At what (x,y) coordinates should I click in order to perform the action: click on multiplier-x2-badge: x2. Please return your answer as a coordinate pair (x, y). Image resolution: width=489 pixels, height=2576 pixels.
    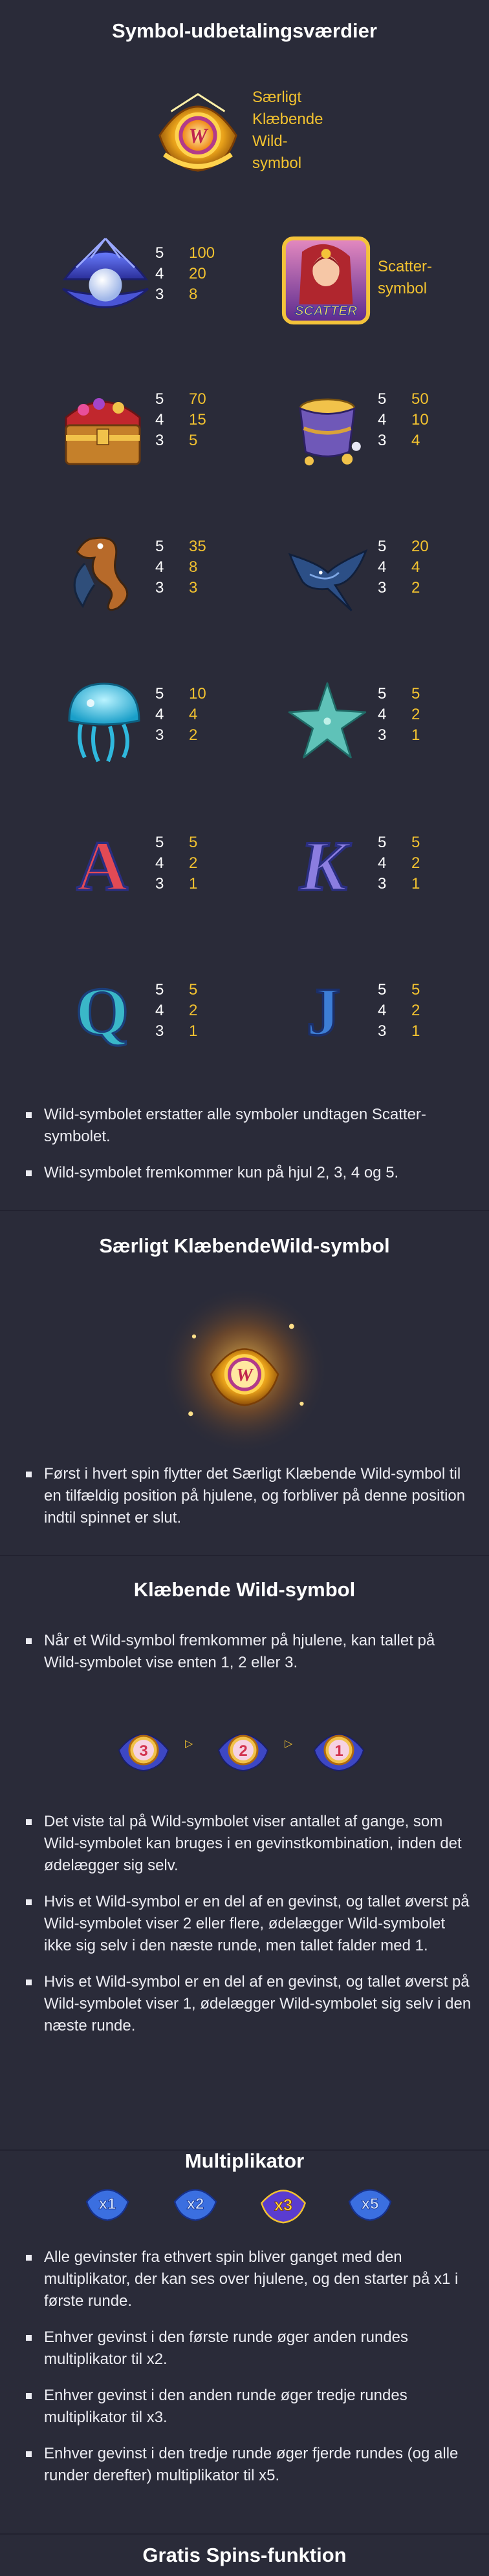
    Looking at the image, I should click on (195, 2200).